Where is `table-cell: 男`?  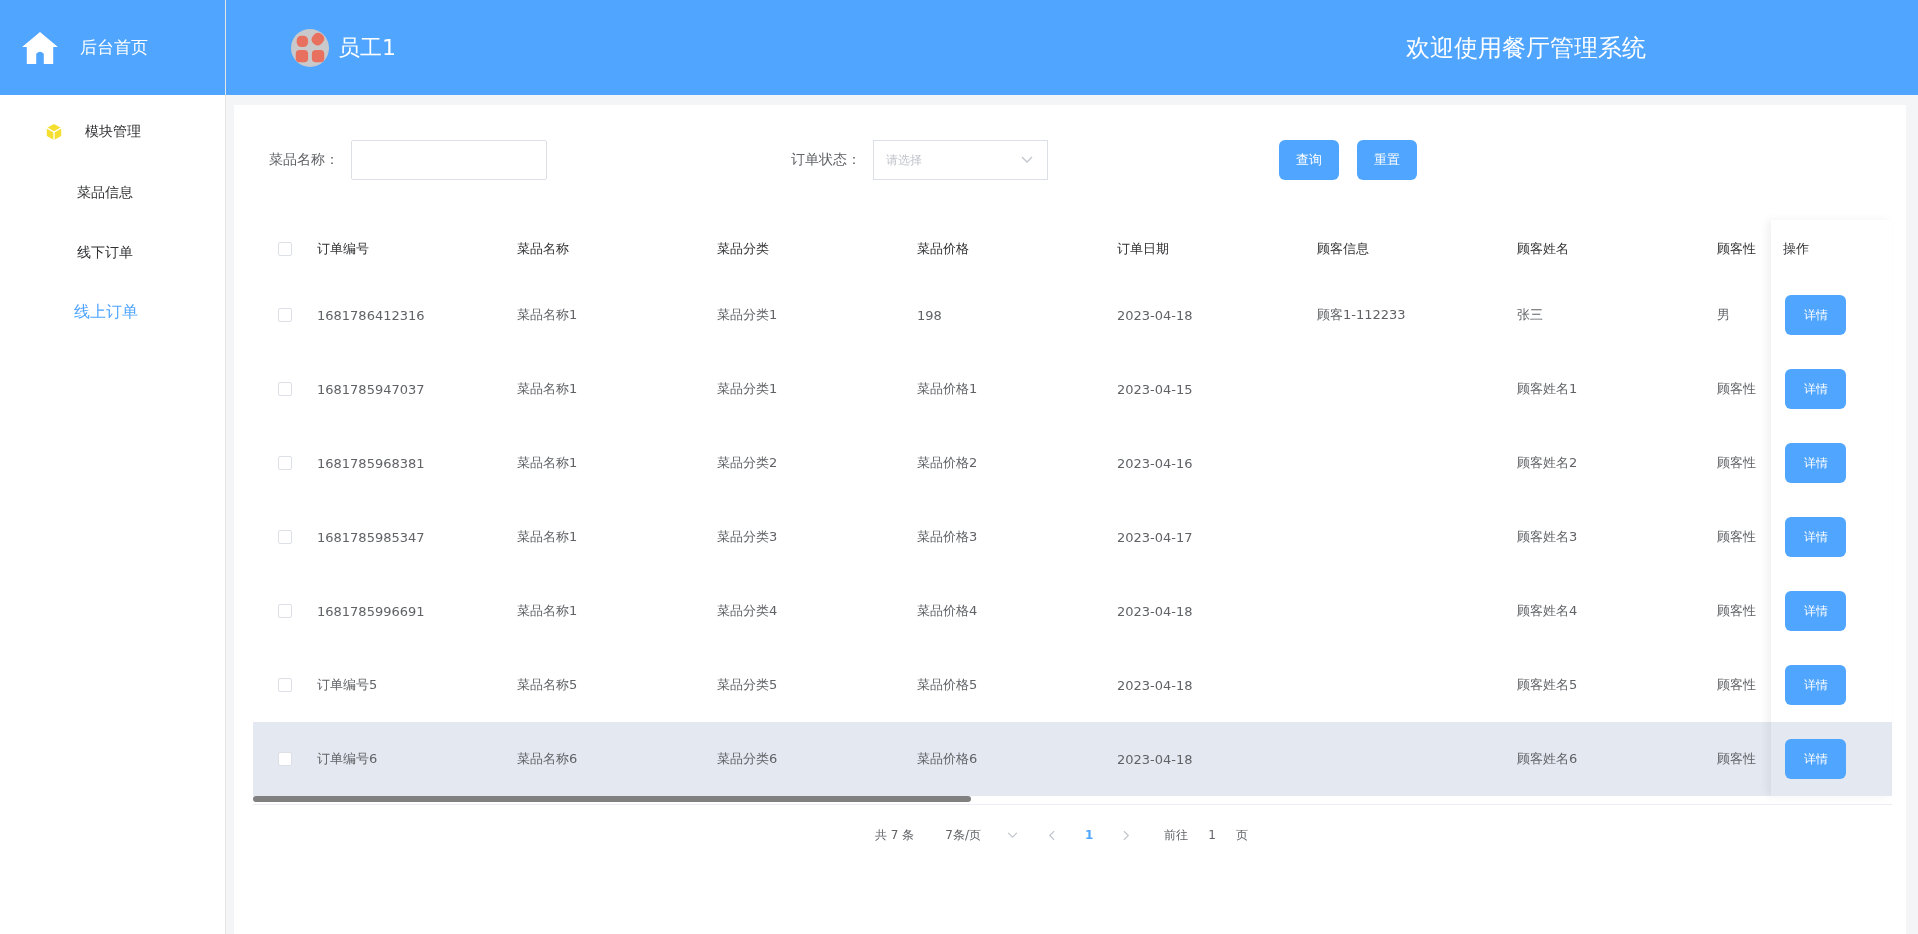
table-cell: 男 is located at coordinates (1723, 314).